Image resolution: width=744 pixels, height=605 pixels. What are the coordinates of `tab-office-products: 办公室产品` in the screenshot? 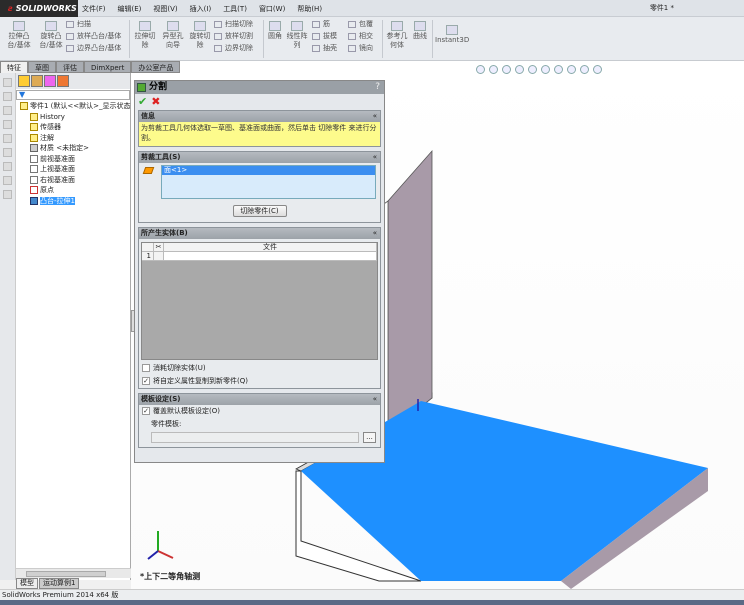 It's located at (156, 67).